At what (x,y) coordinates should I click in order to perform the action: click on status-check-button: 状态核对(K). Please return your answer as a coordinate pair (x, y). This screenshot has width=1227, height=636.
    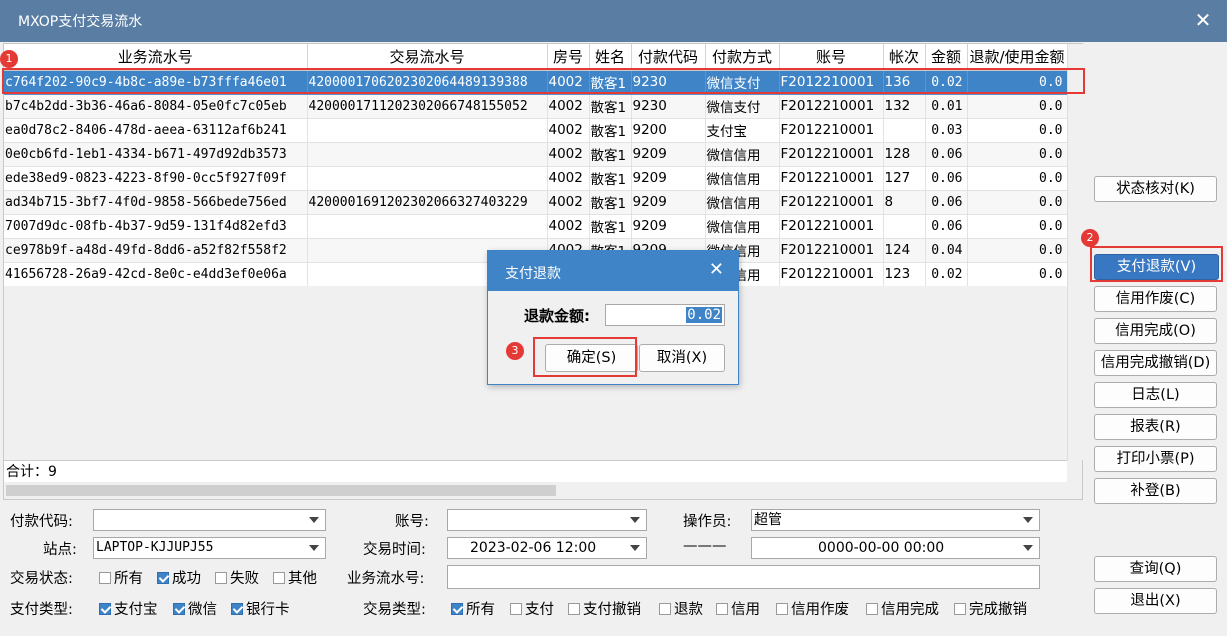
    Looking at the image, I should click on (1155, 189).